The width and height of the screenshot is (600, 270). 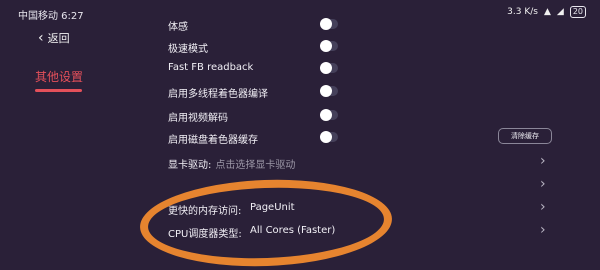 What do you see at coordinates (58, 38) in the screenshot?
I see `back-label: 返回` at bounding box center [58, 38].